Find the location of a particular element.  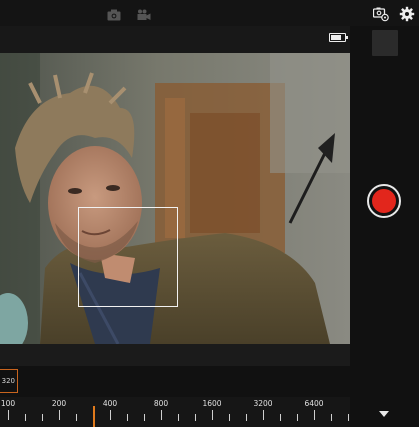

top-toolbar is located at coordinates (209, 13).